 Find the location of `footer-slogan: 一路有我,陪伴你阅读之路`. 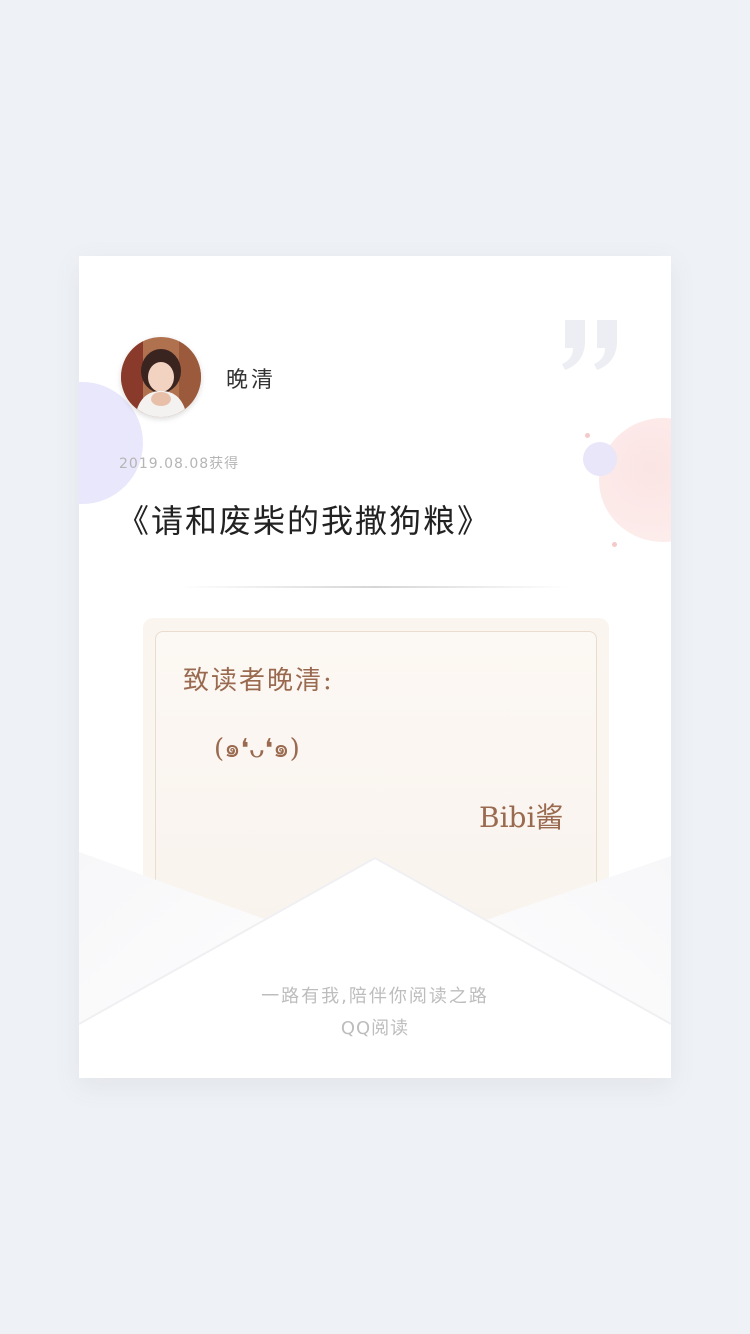

footer-slogan: 一路有我,陪伴你阅读之路 is located at coordinates (375, 996).